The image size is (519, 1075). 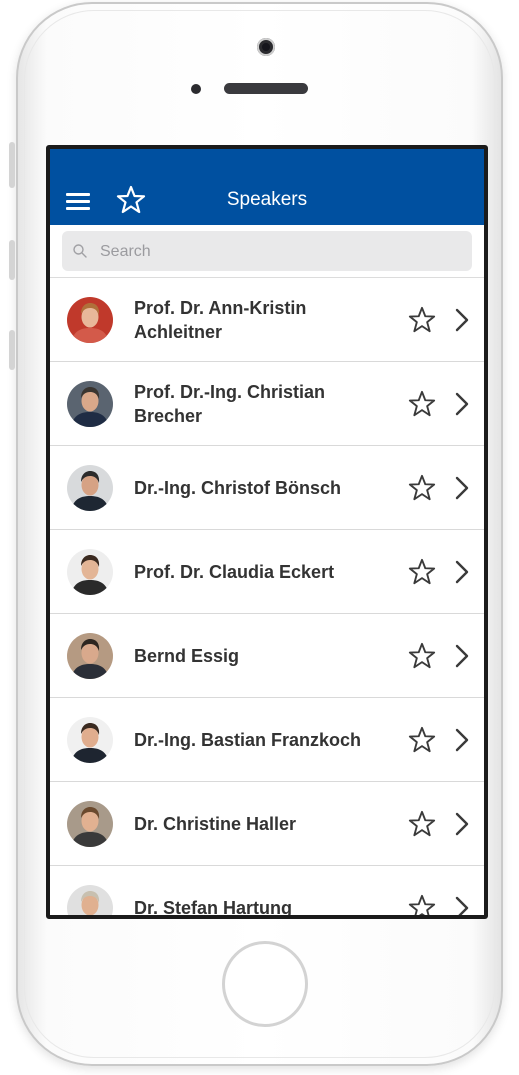 I want to click on speaker-name: Bernd Essig, so click(x=254, y=656).